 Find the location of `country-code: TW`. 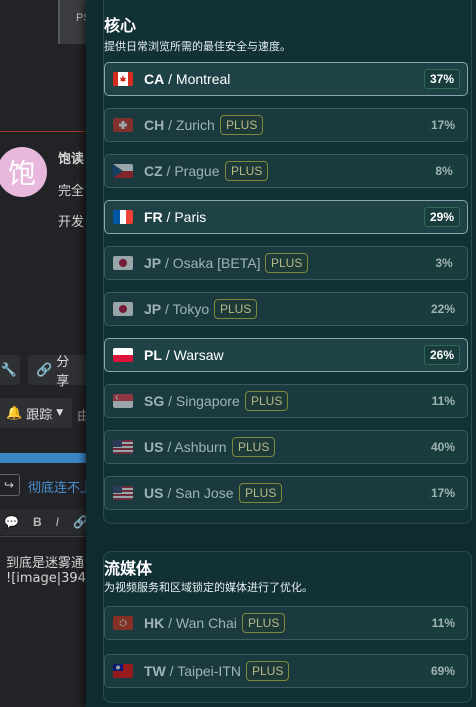

country-code: TW is located at coordinates (155, 671).